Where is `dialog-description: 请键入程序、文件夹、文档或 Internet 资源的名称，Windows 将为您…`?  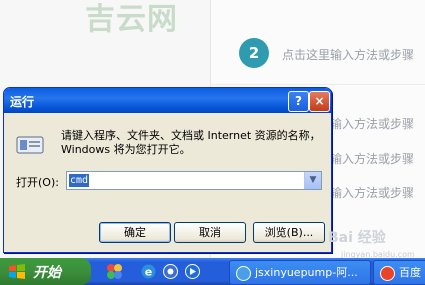 dialog-description: 请键入程序、文件夹、文档或 Internet 资源的名称，Windows 将为您… is located at coordinates (191, 142).